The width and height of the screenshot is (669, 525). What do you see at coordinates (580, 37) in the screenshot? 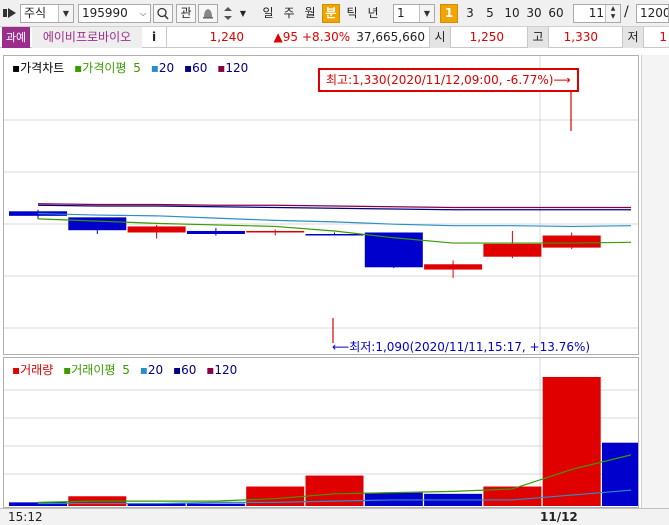
I see `high-value: 1,330` at bounding box center [580, 37].